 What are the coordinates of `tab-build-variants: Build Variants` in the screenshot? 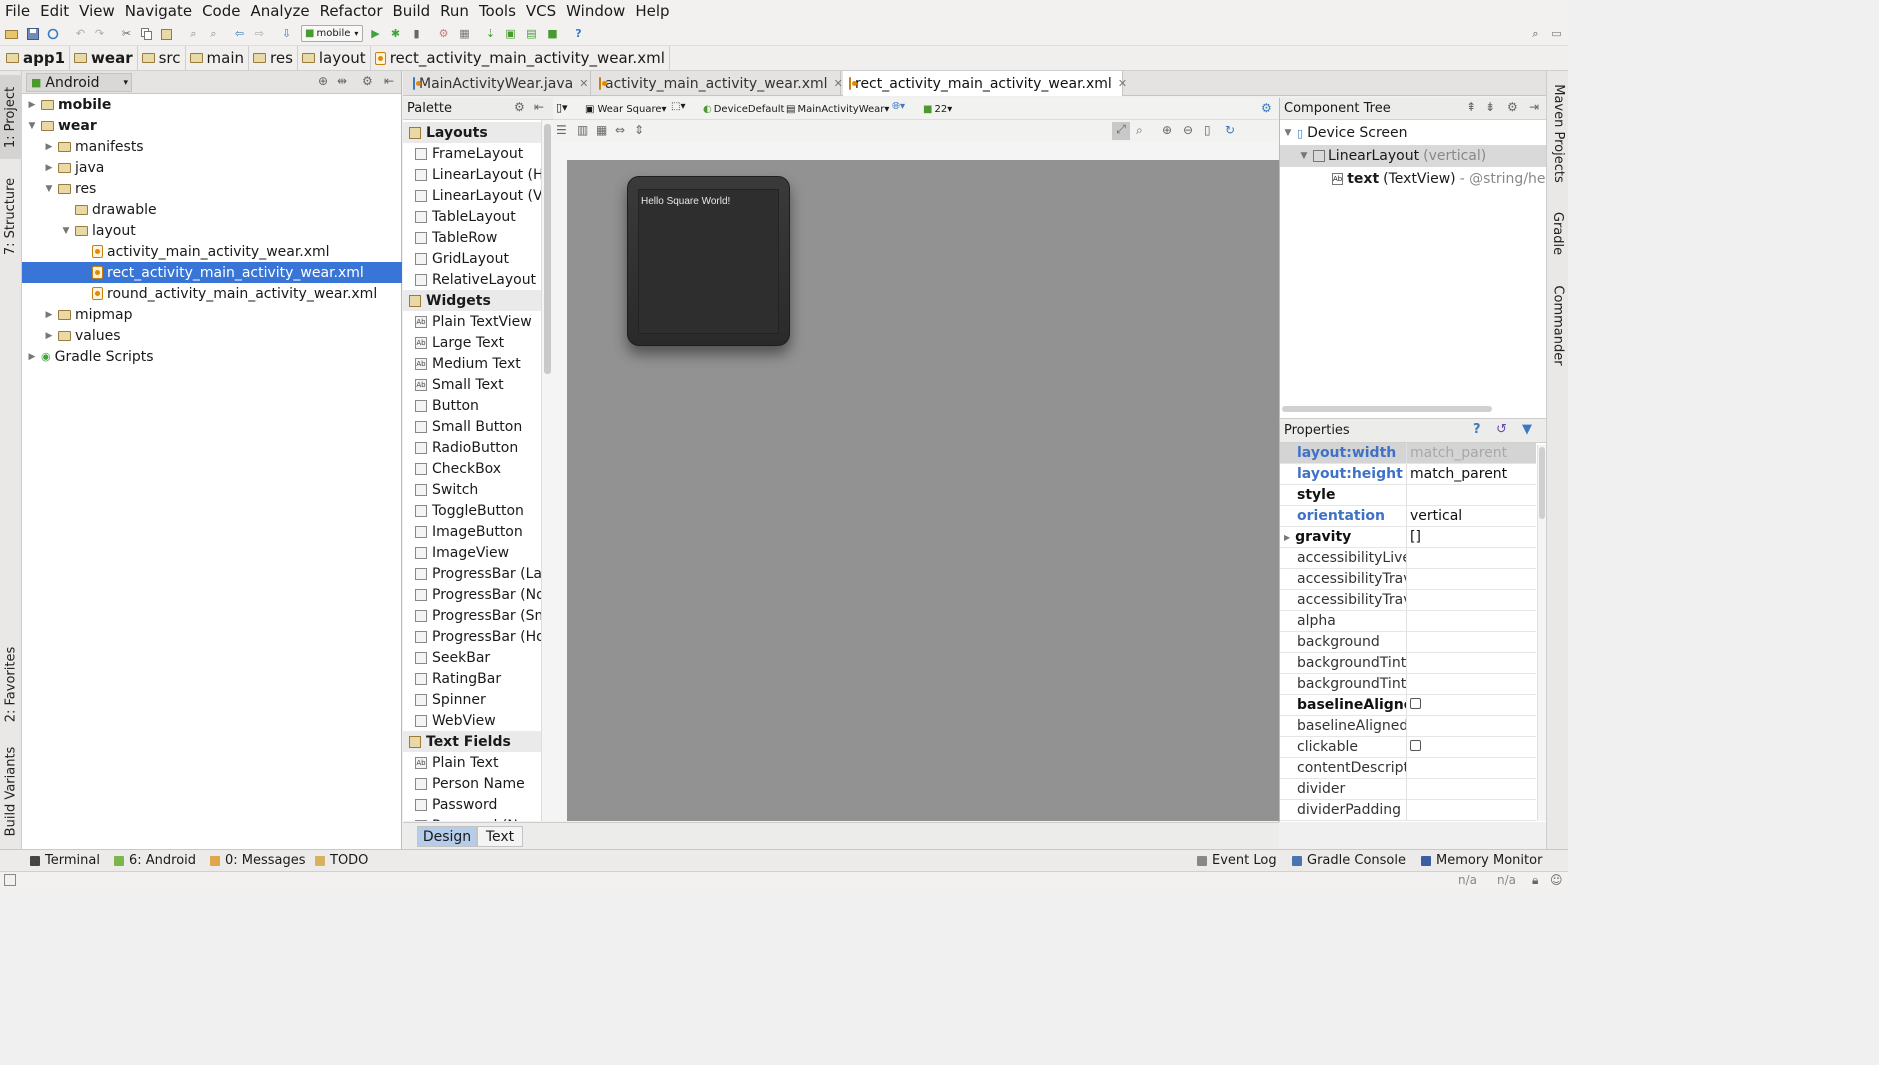 It's located at (11, 791).